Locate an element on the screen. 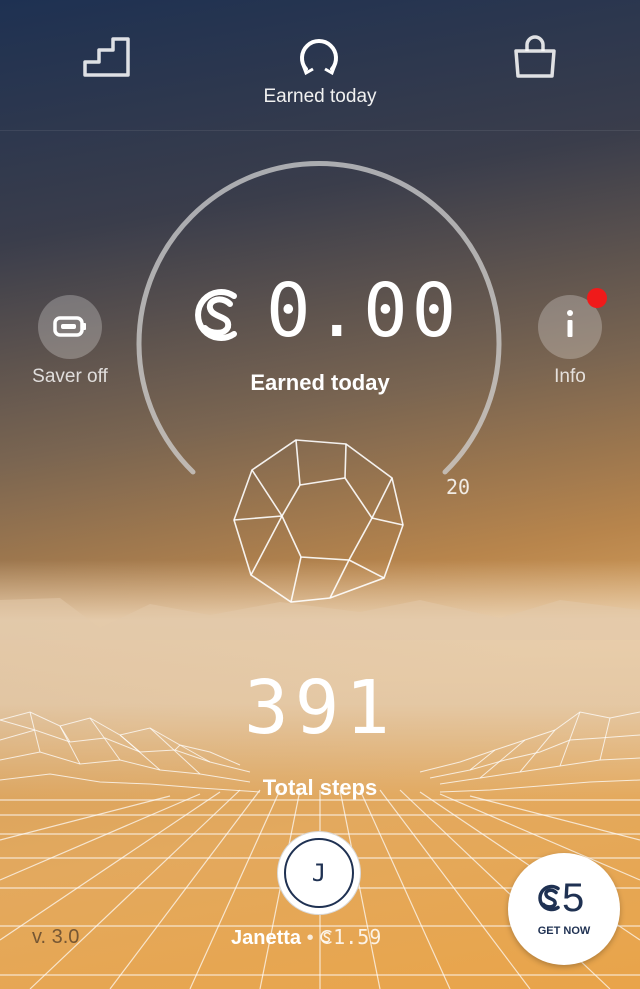 The width and height of the screenshot is (640, 989). steps-label: Total steps is located at coordinates (320, 787).